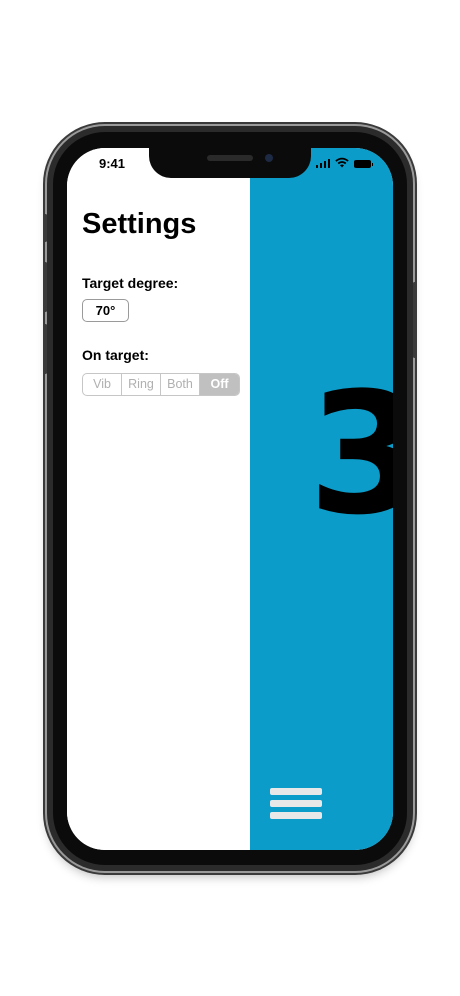  What do you see at coordinates (115, 355) in the screenshot?
I see `on-target-label: On target:` at bounding box center [115, 355].